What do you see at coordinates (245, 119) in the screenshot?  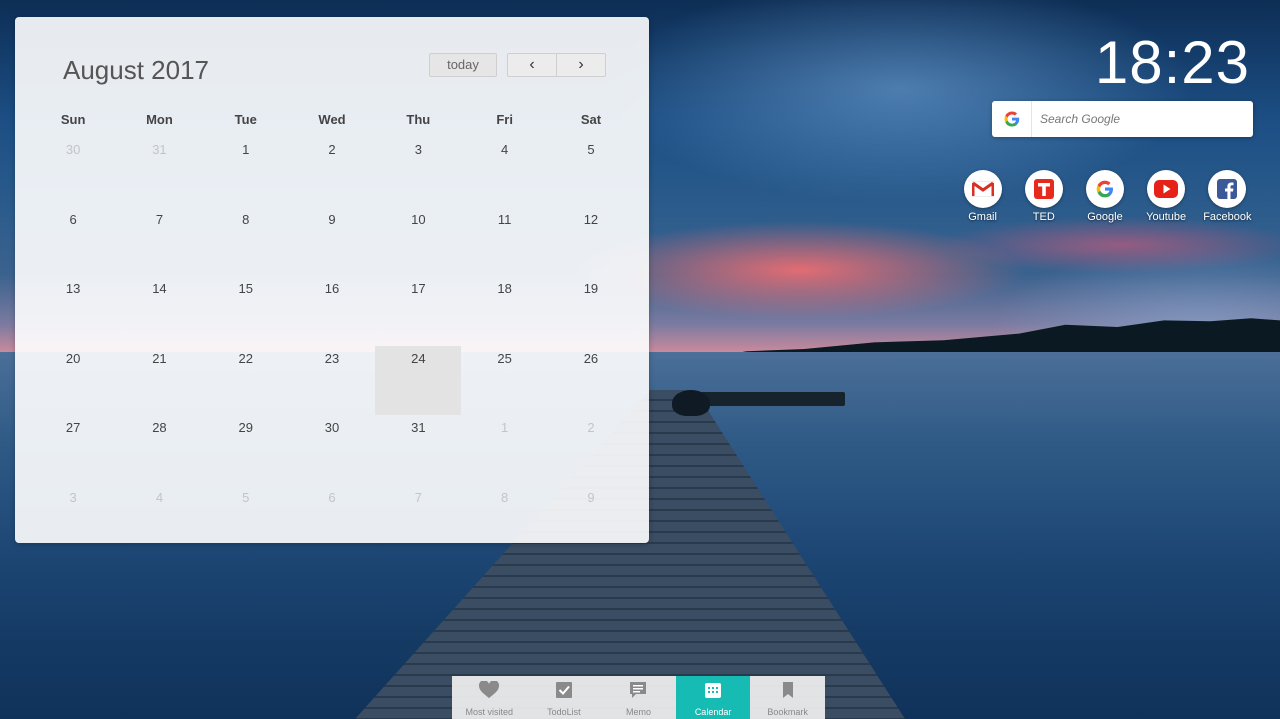 I see `weekday-label: Tue` at bounding box center [245, 119].